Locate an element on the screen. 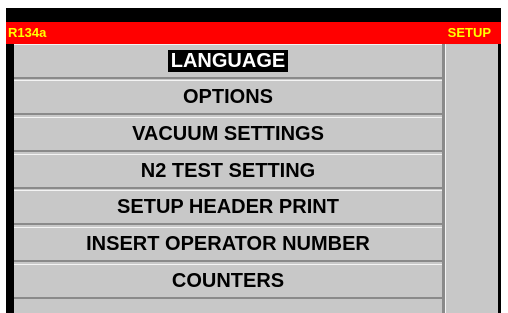 The image size is (508, 313). menu-item-setup-header-print: SETUP HEADER PRINT is located at coordinates (228, 207).